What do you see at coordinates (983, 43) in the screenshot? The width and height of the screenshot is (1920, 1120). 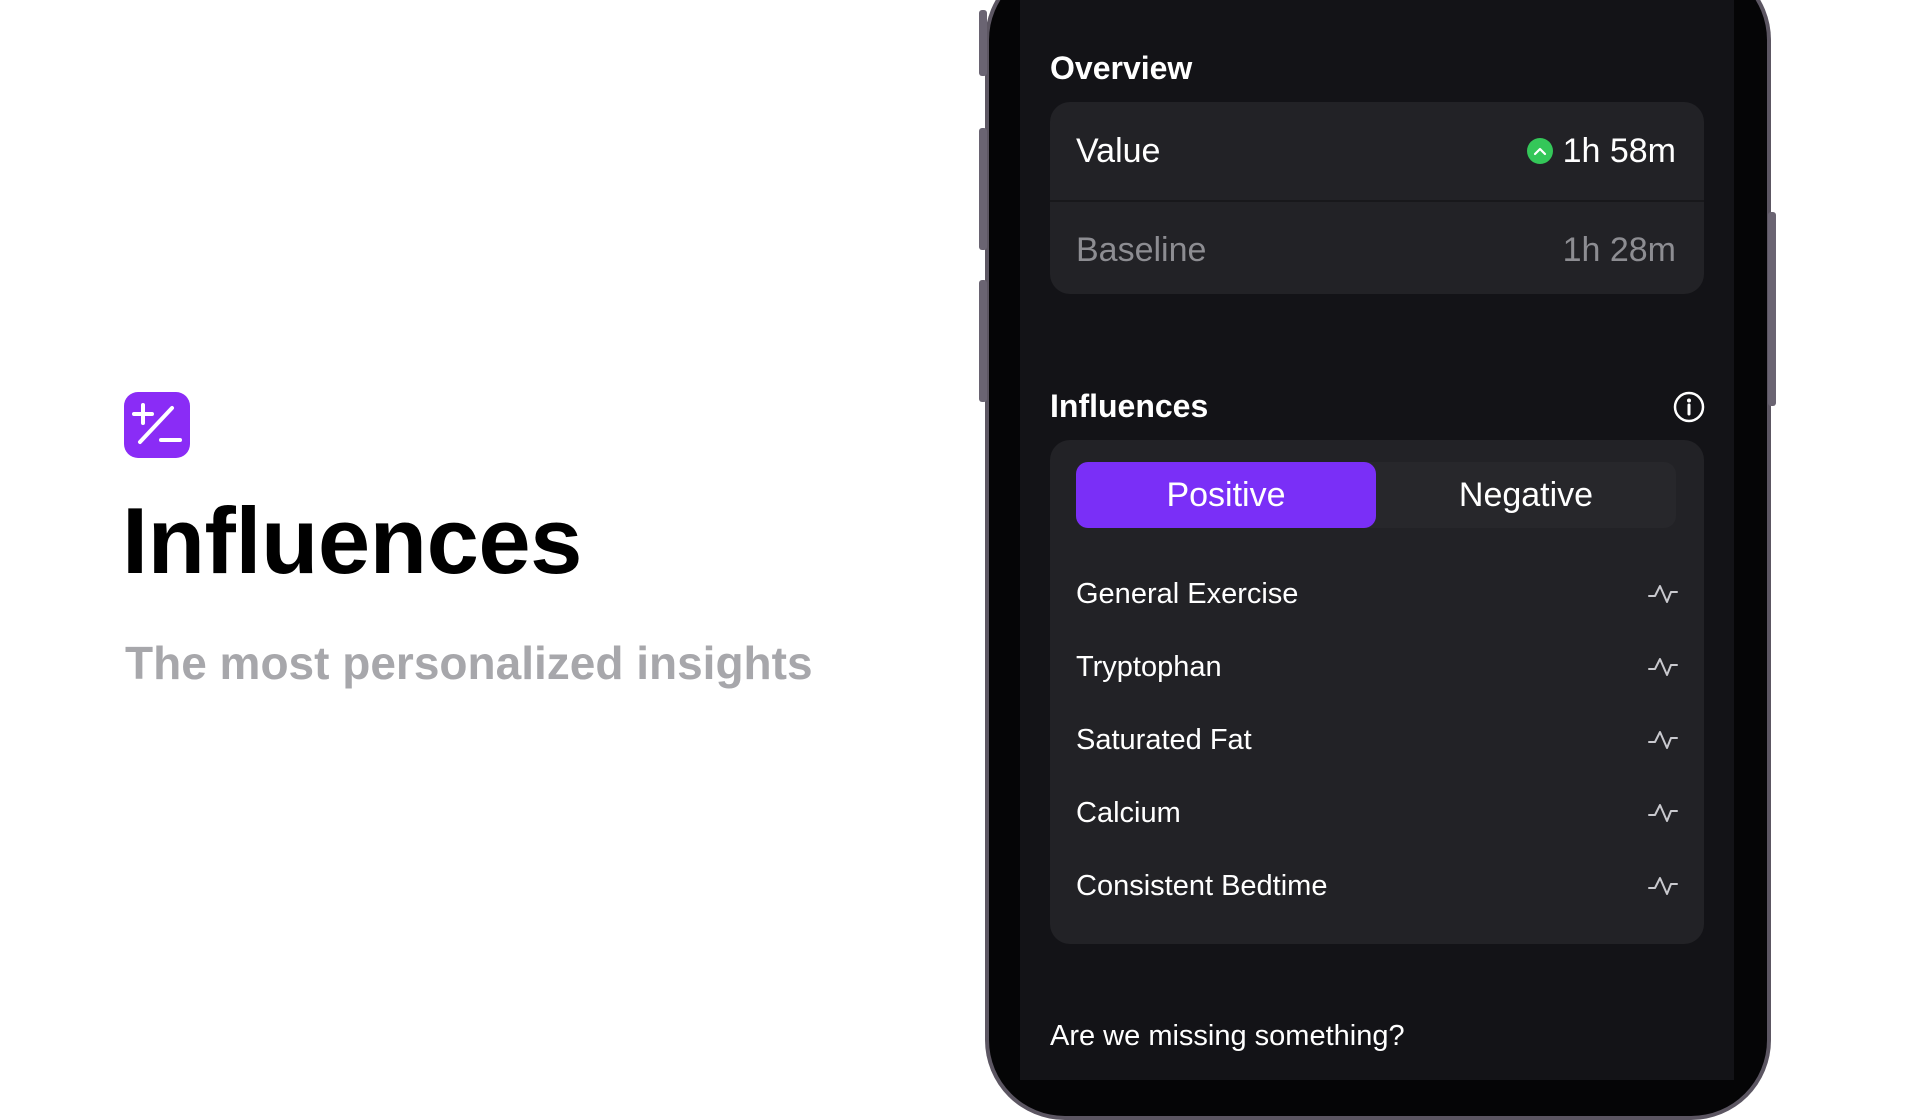 I see `side-button` at bounding box center [983, 43].